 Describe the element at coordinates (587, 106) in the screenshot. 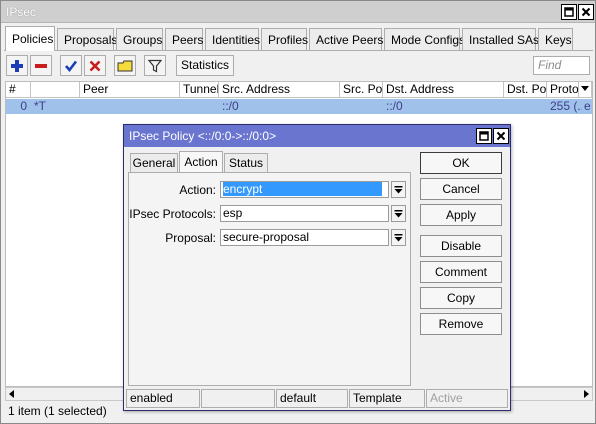

I see `row-extra: e` at that location.